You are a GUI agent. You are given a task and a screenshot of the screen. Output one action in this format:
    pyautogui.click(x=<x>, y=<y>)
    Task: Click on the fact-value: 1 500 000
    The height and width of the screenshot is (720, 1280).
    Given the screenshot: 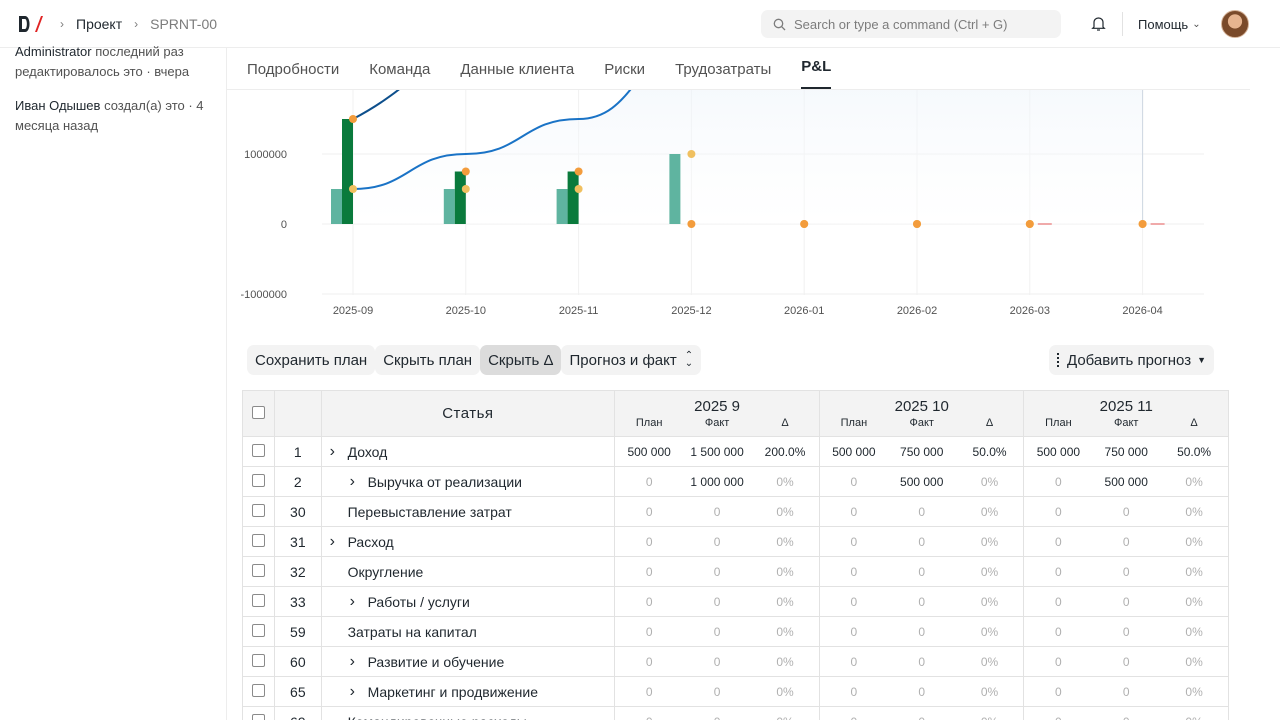 What is the action you would take?
    pyautogui.click(x=717, y=452)
    